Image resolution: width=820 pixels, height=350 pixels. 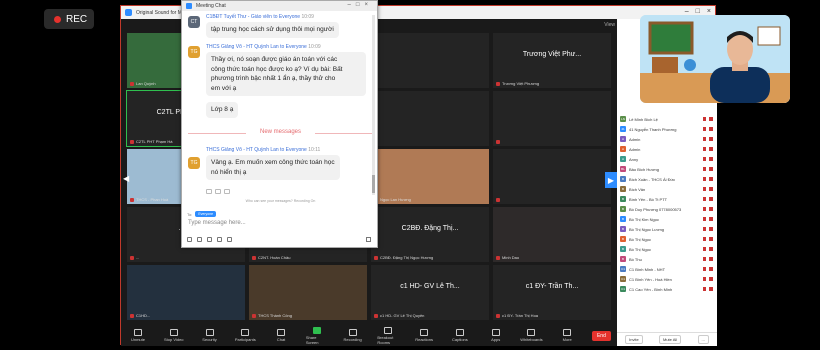 I want to click on participant-row: B Bồ Thu, so click(x=667, y=259).